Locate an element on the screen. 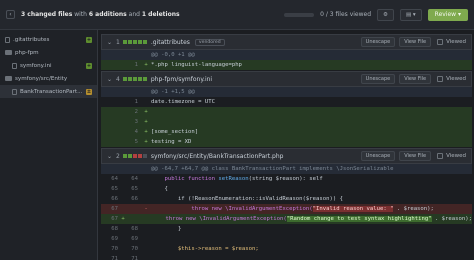  diff-settings-button: ⚙ is located at coordinates (385, 14).